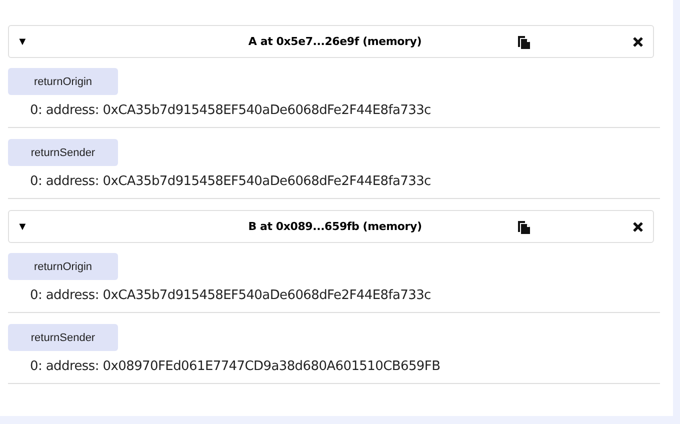 This screenshot has width=680, height=424. What do you see at coordinates (335, 226) in the screenshot?
I see `instance-title: B at 0x089...659fb (memory)` at bounding box center [335, 226].